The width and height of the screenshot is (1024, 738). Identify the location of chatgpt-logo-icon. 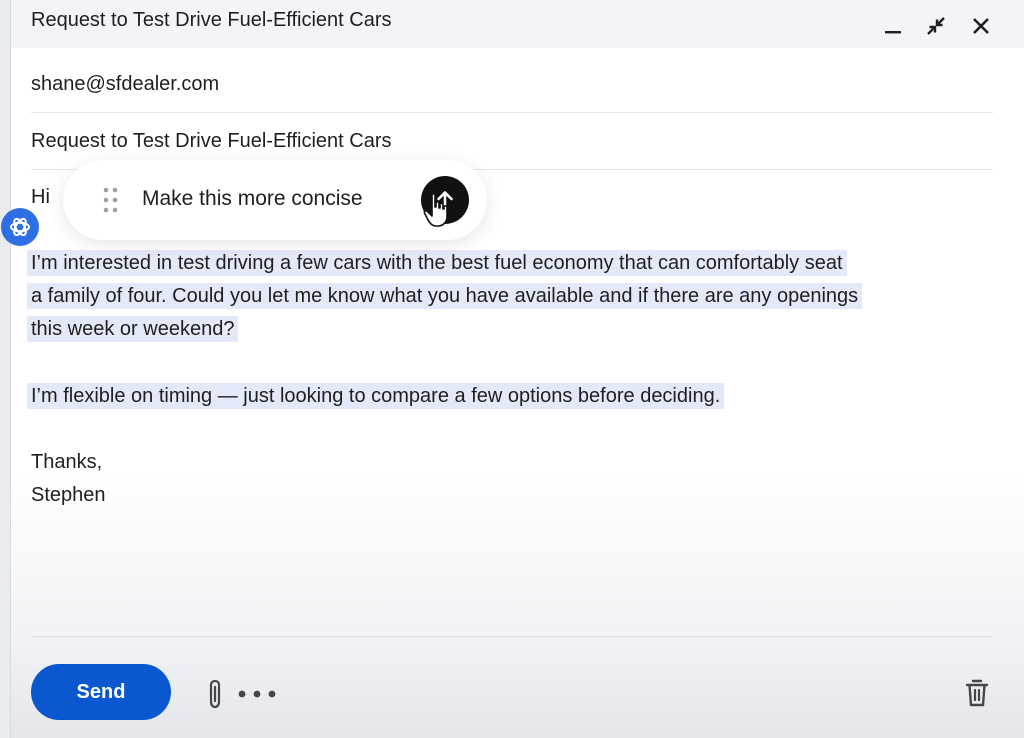
(20, 227).